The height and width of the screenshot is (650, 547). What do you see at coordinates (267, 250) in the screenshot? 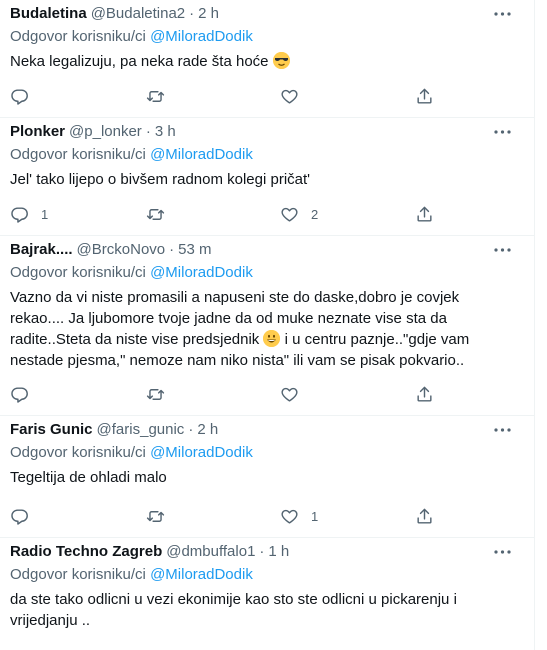
I see `tweet-header: Bajrak.... @BrckoNovo · 53 m` at bounding box center [267, 250].